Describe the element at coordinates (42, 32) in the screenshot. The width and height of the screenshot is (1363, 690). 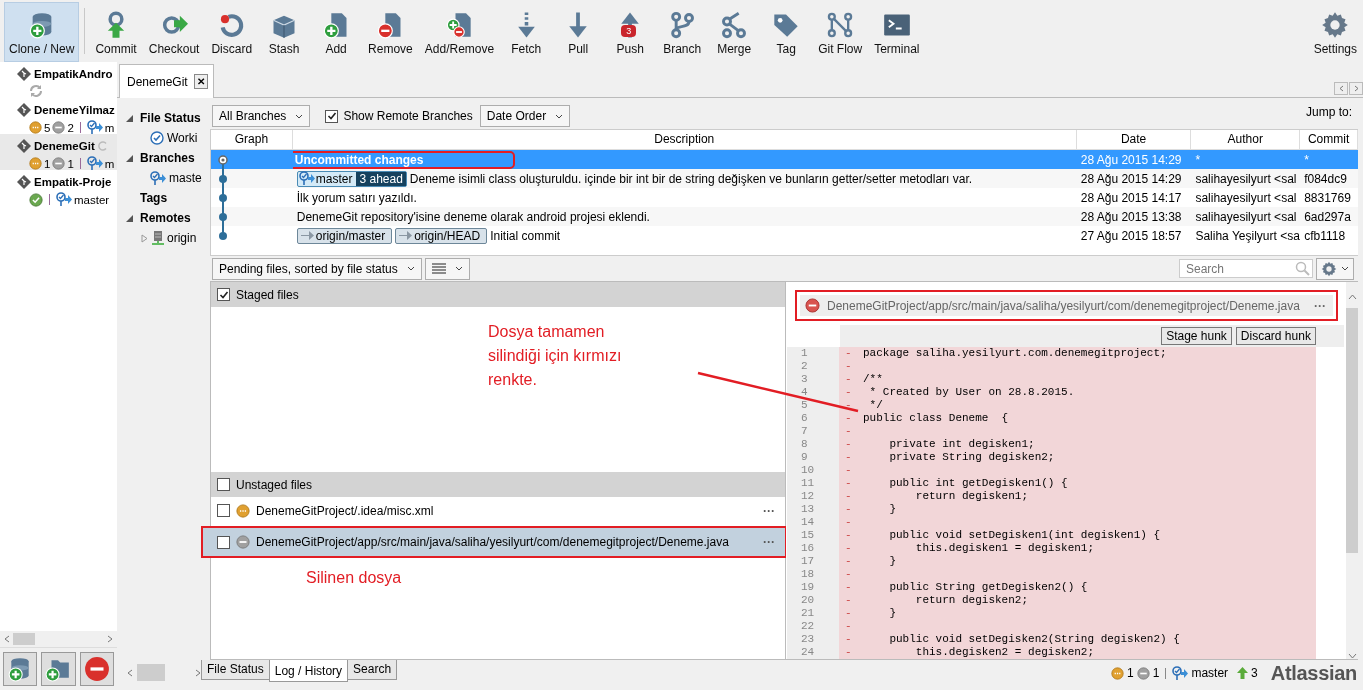
I see `toolbar-button: Clone / New` at that location.